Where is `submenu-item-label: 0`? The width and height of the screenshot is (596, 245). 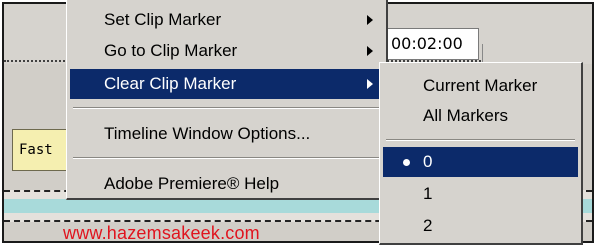
submenu-item-label: 0 is located at coordinates (428, 161).